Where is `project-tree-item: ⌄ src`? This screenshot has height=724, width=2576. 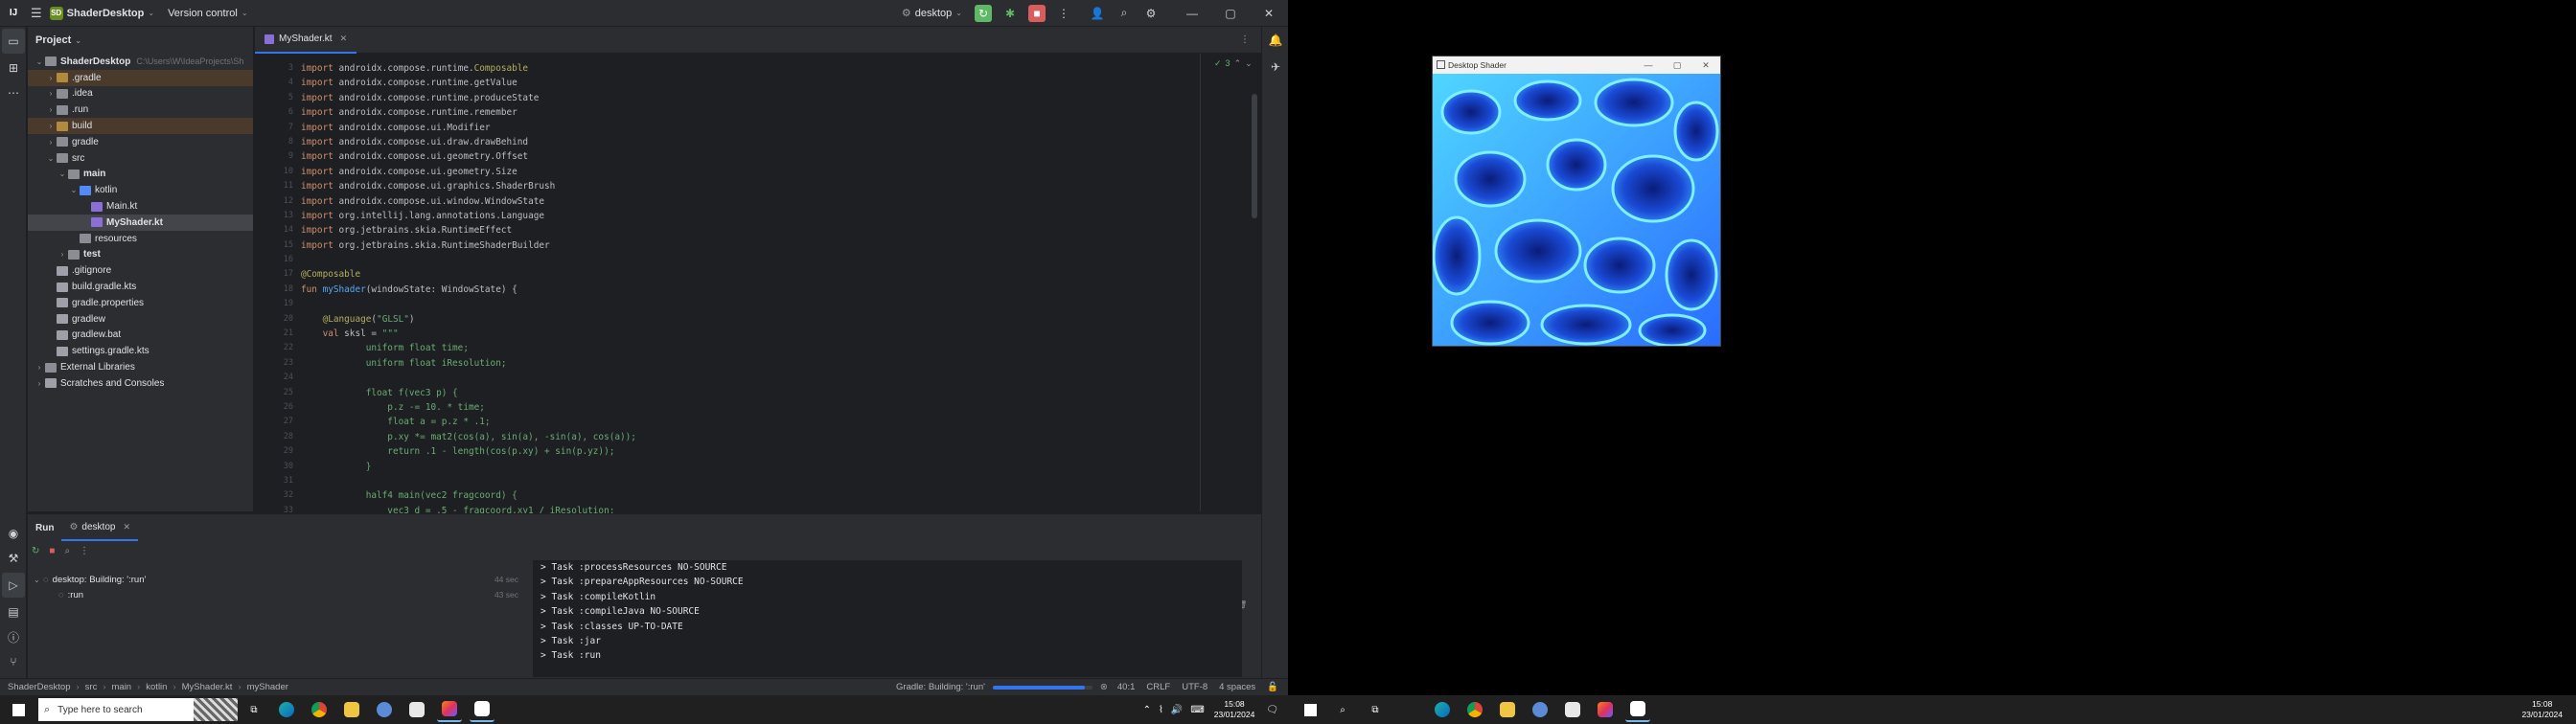
project-tree-item: ⌄ src is located at coordinates (140, 159).